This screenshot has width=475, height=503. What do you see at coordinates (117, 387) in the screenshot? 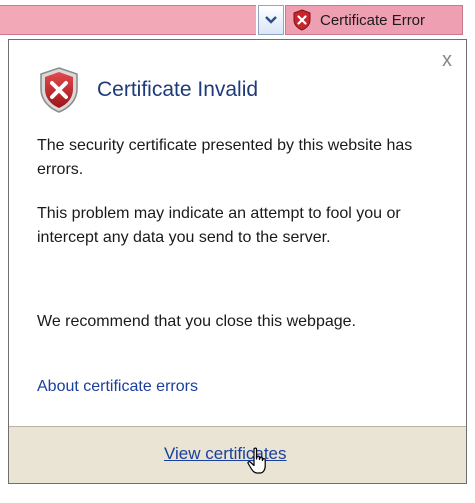
I see `about-certificate-errors-link: About certificate errors` at bounding box center [117, 387].